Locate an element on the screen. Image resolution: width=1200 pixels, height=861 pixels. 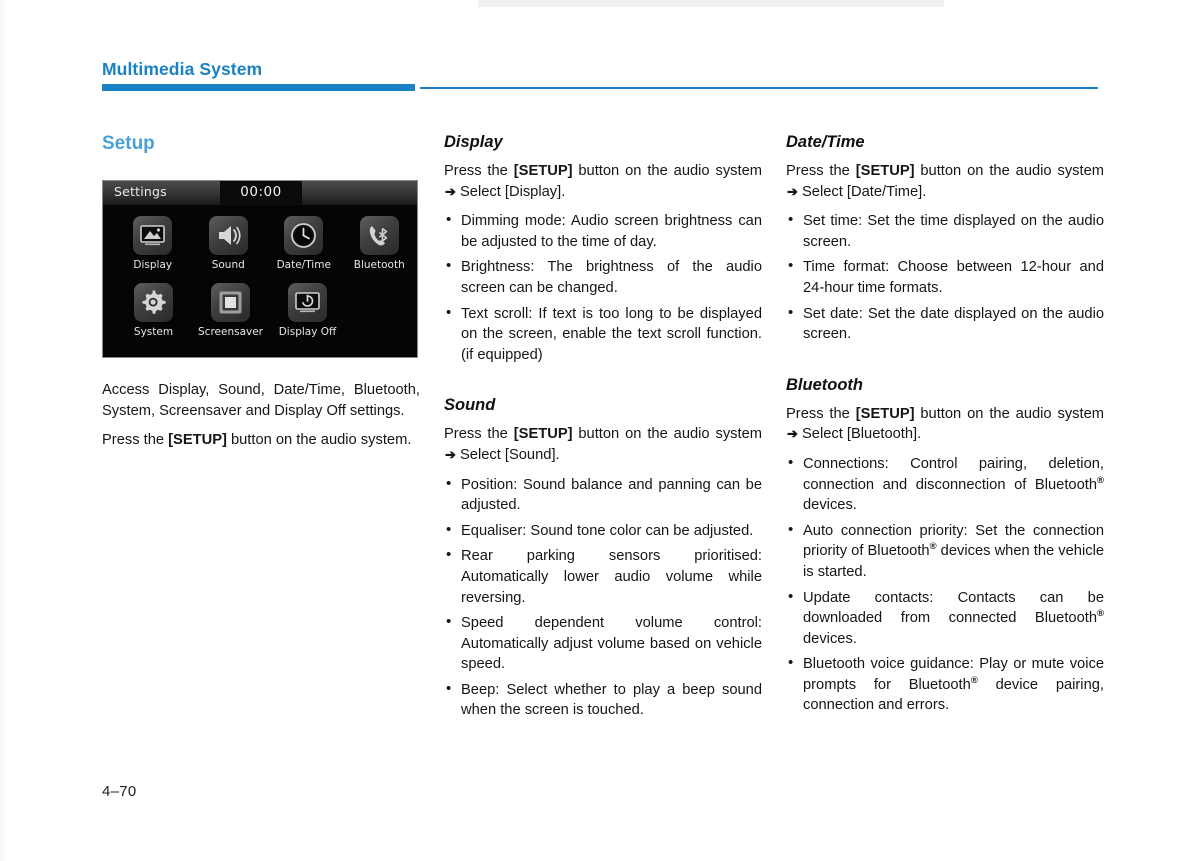
settings-tile-label: Display Off is located at coordinates (307, 332).